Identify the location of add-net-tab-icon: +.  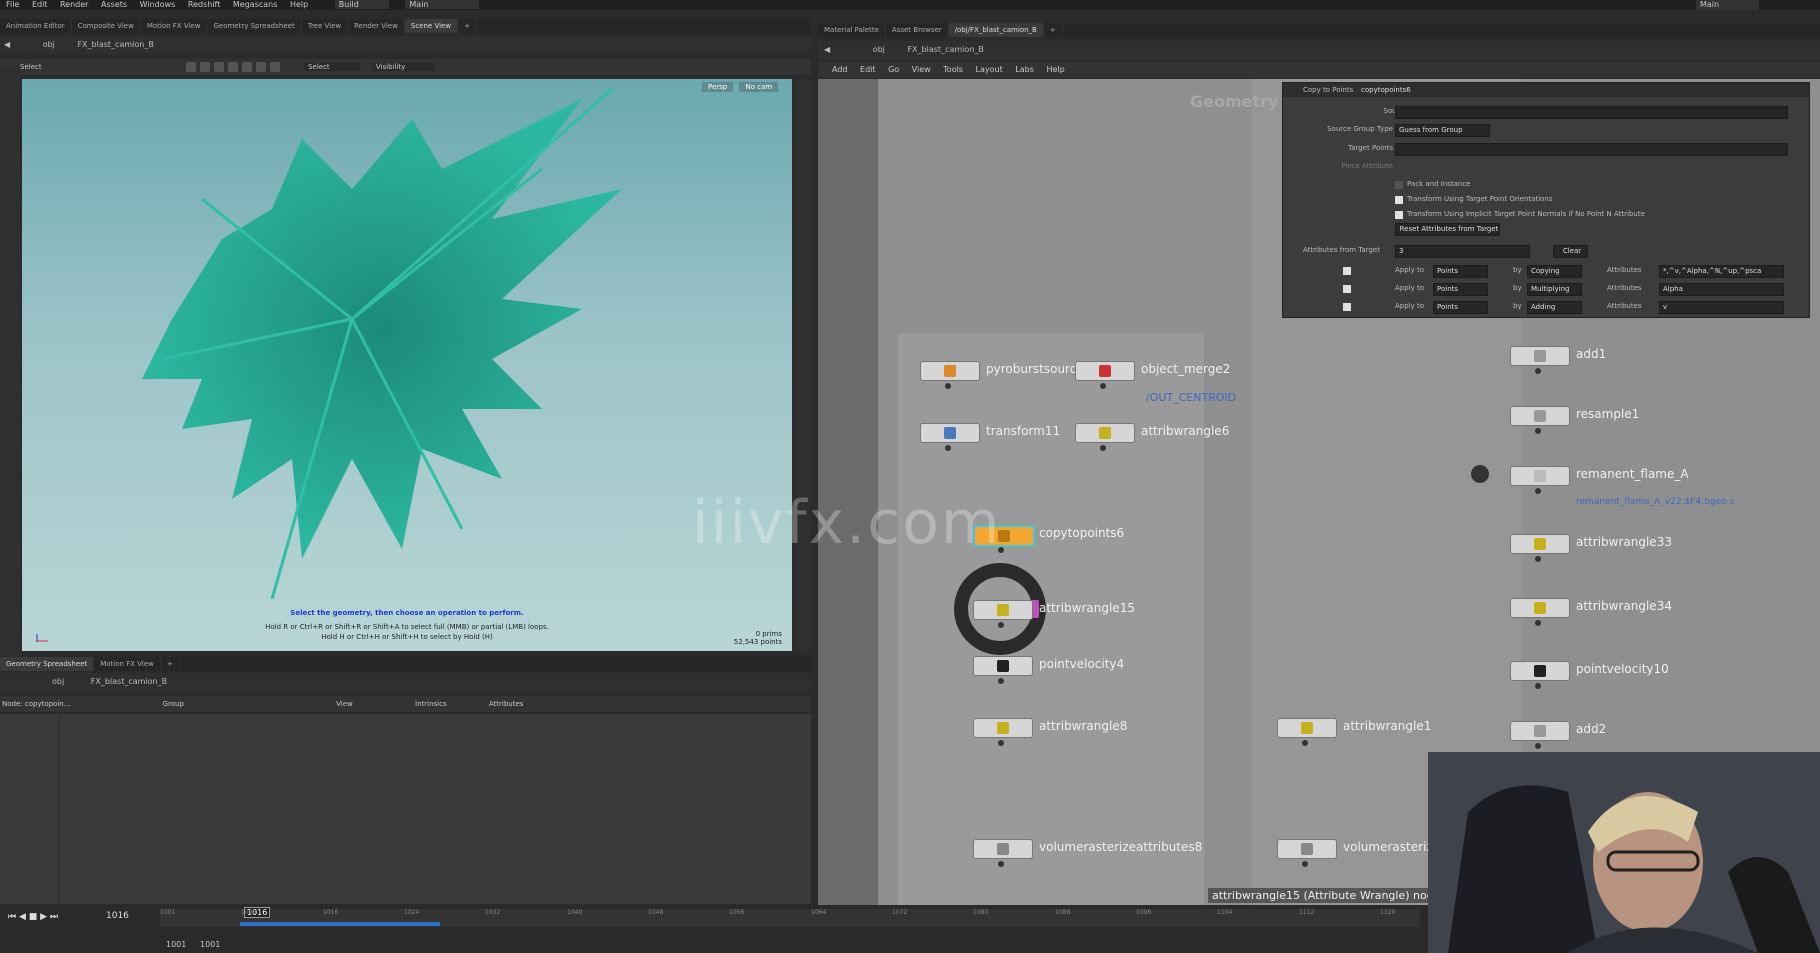
(1053, 30).